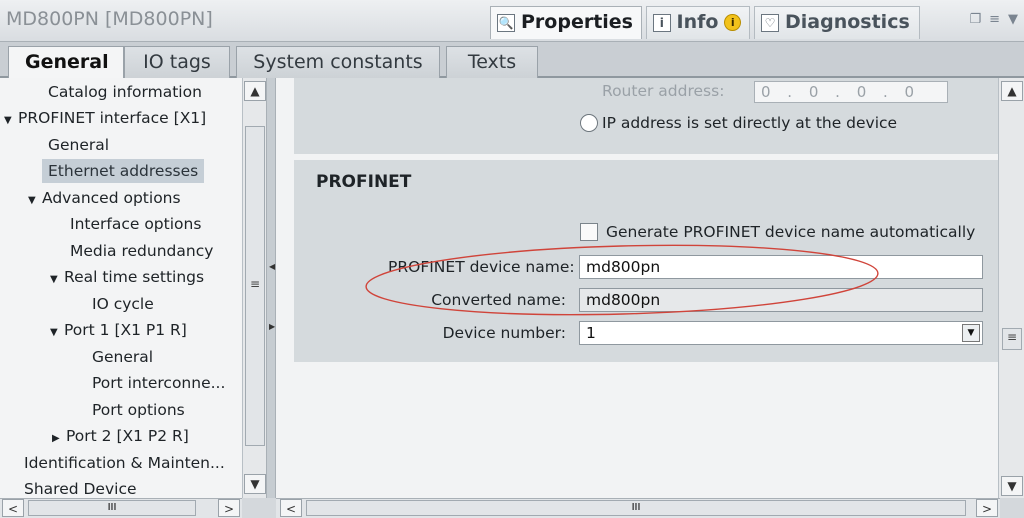 This screenshot has height=518, width=1024. I want to click on tree-item-io-cycle: IO cycle, so click(123, 304).